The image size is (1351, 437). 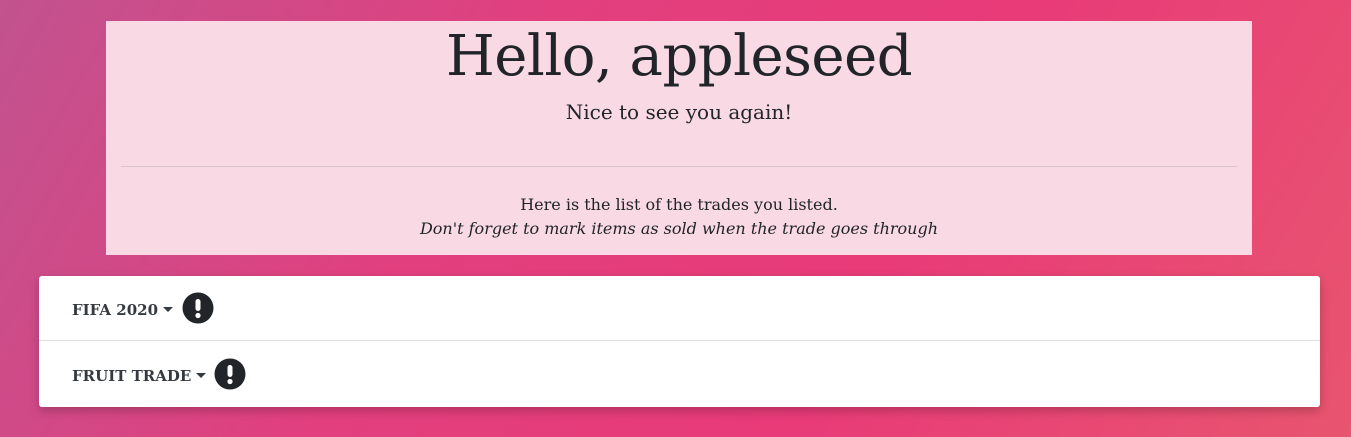 What do you see at coordinates (679, 166) in the screenshot?
I see `banner-divider` at bounding box center [679, 166].